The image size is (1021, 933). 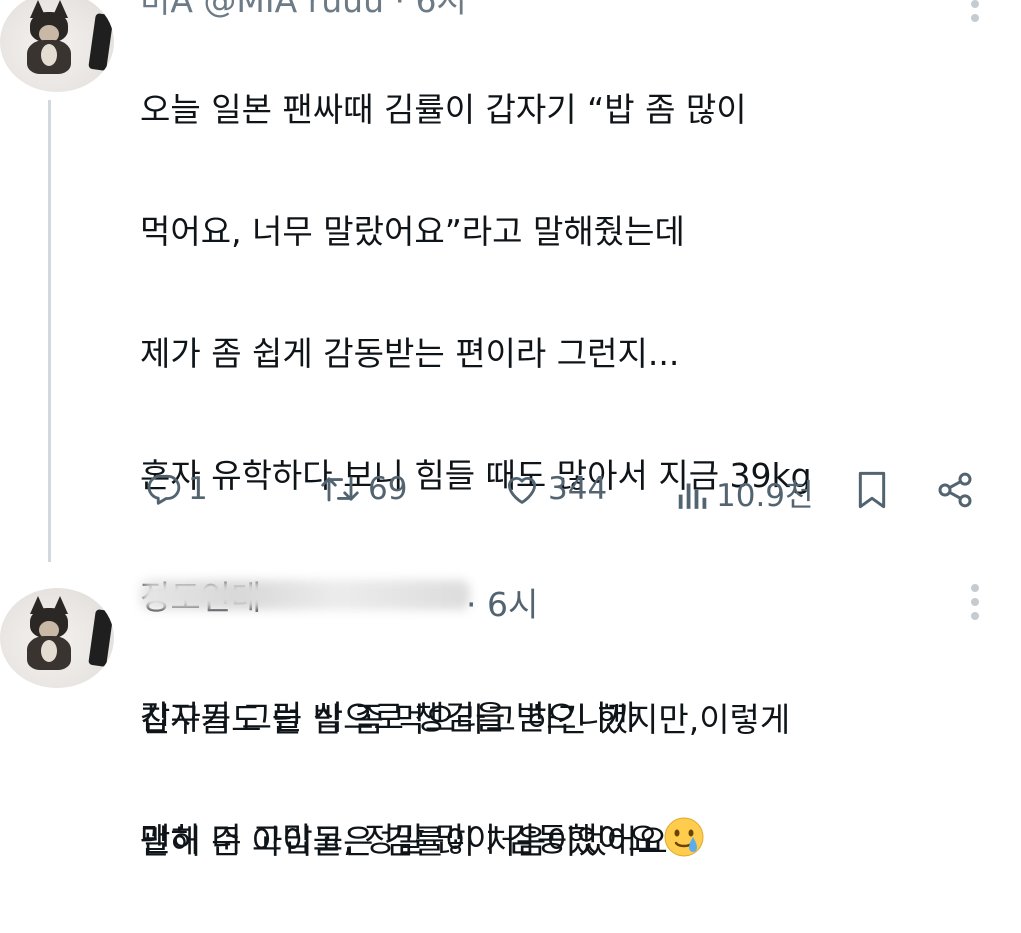 I want to click on tweet-line: 괜히 더 고맙고, 정말 많이 감동했어요, so click(x=399, y=839).